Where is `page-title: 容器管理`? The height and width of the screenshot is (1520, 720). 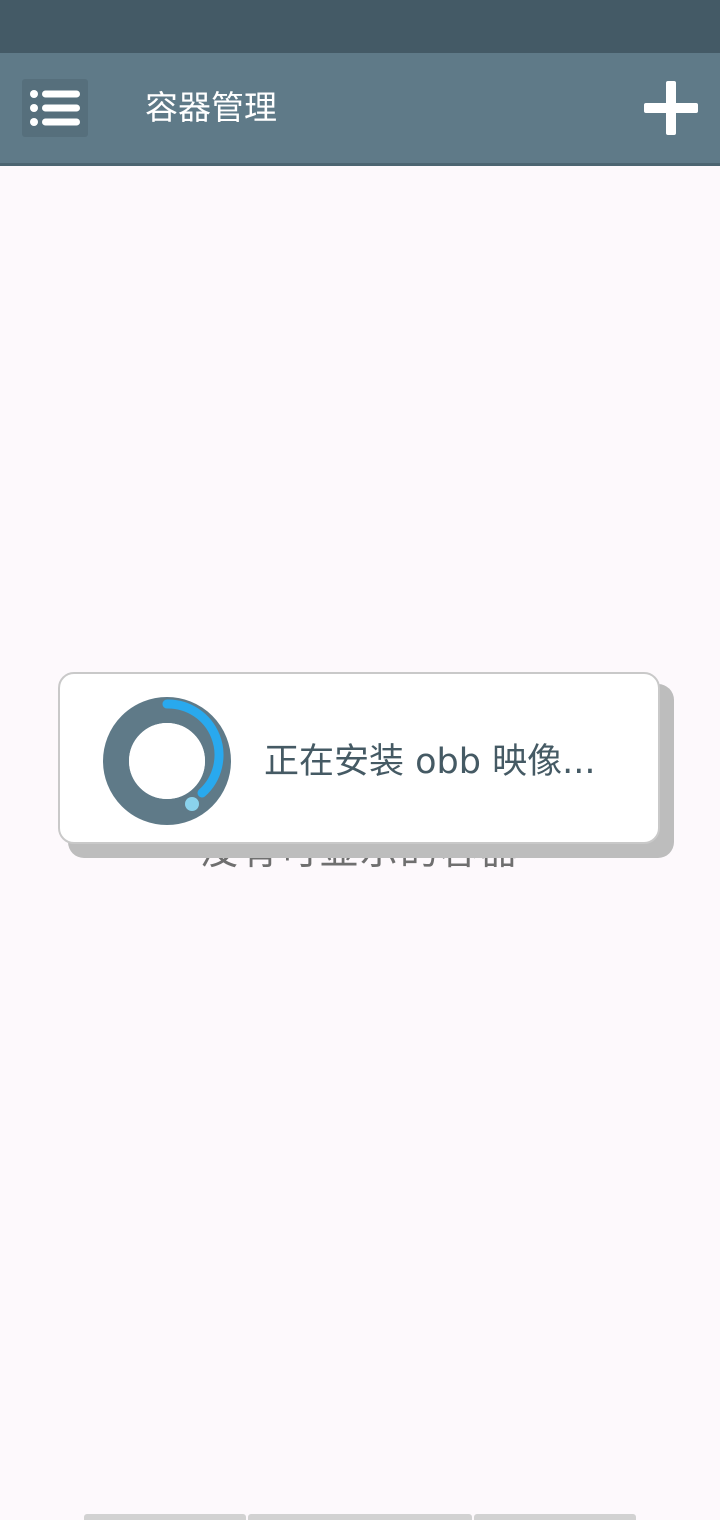 page-title: 容器管理 is located at coordinates (211, 107).